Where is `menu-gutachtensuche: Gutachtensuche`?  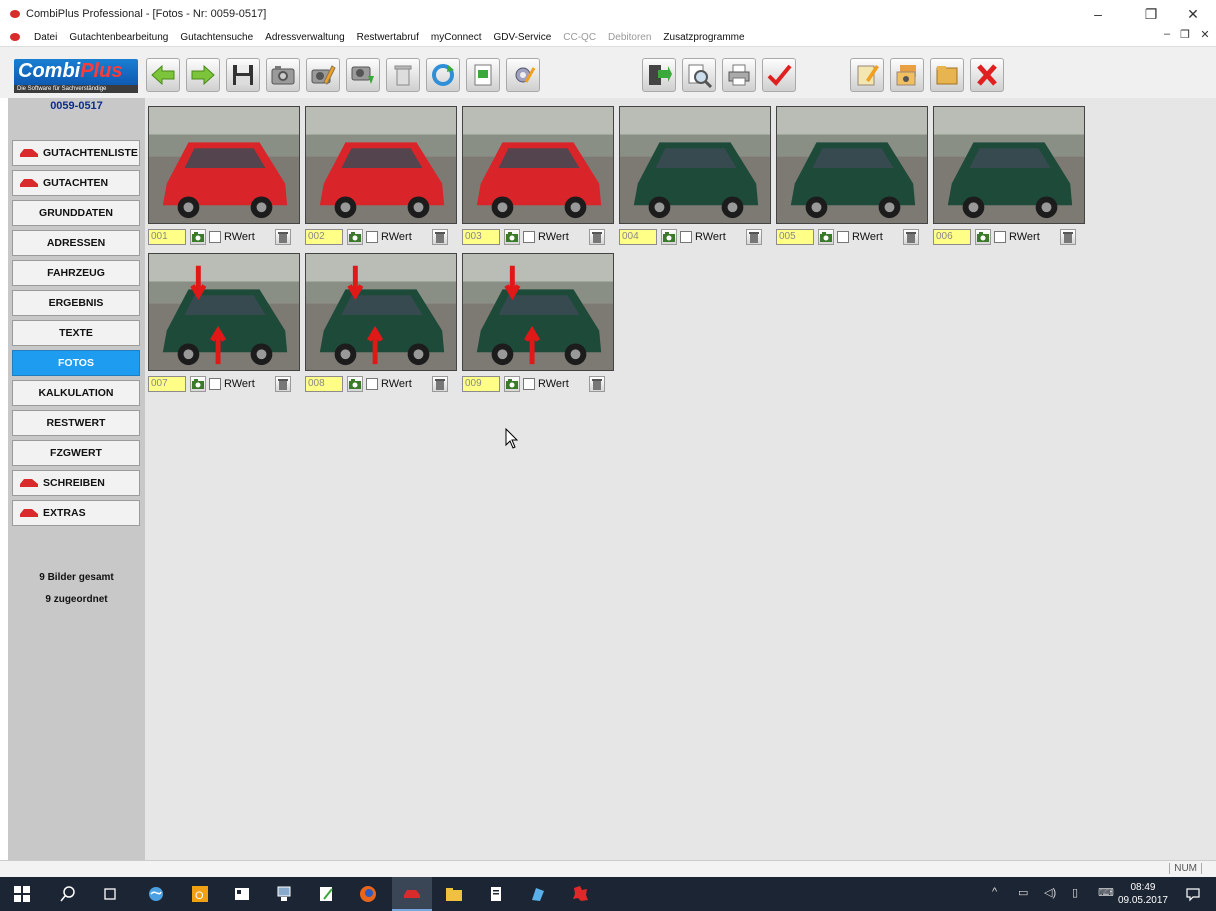
menu-gutachtensuche: Gutachtensuche is located at coordinates (216, 37).